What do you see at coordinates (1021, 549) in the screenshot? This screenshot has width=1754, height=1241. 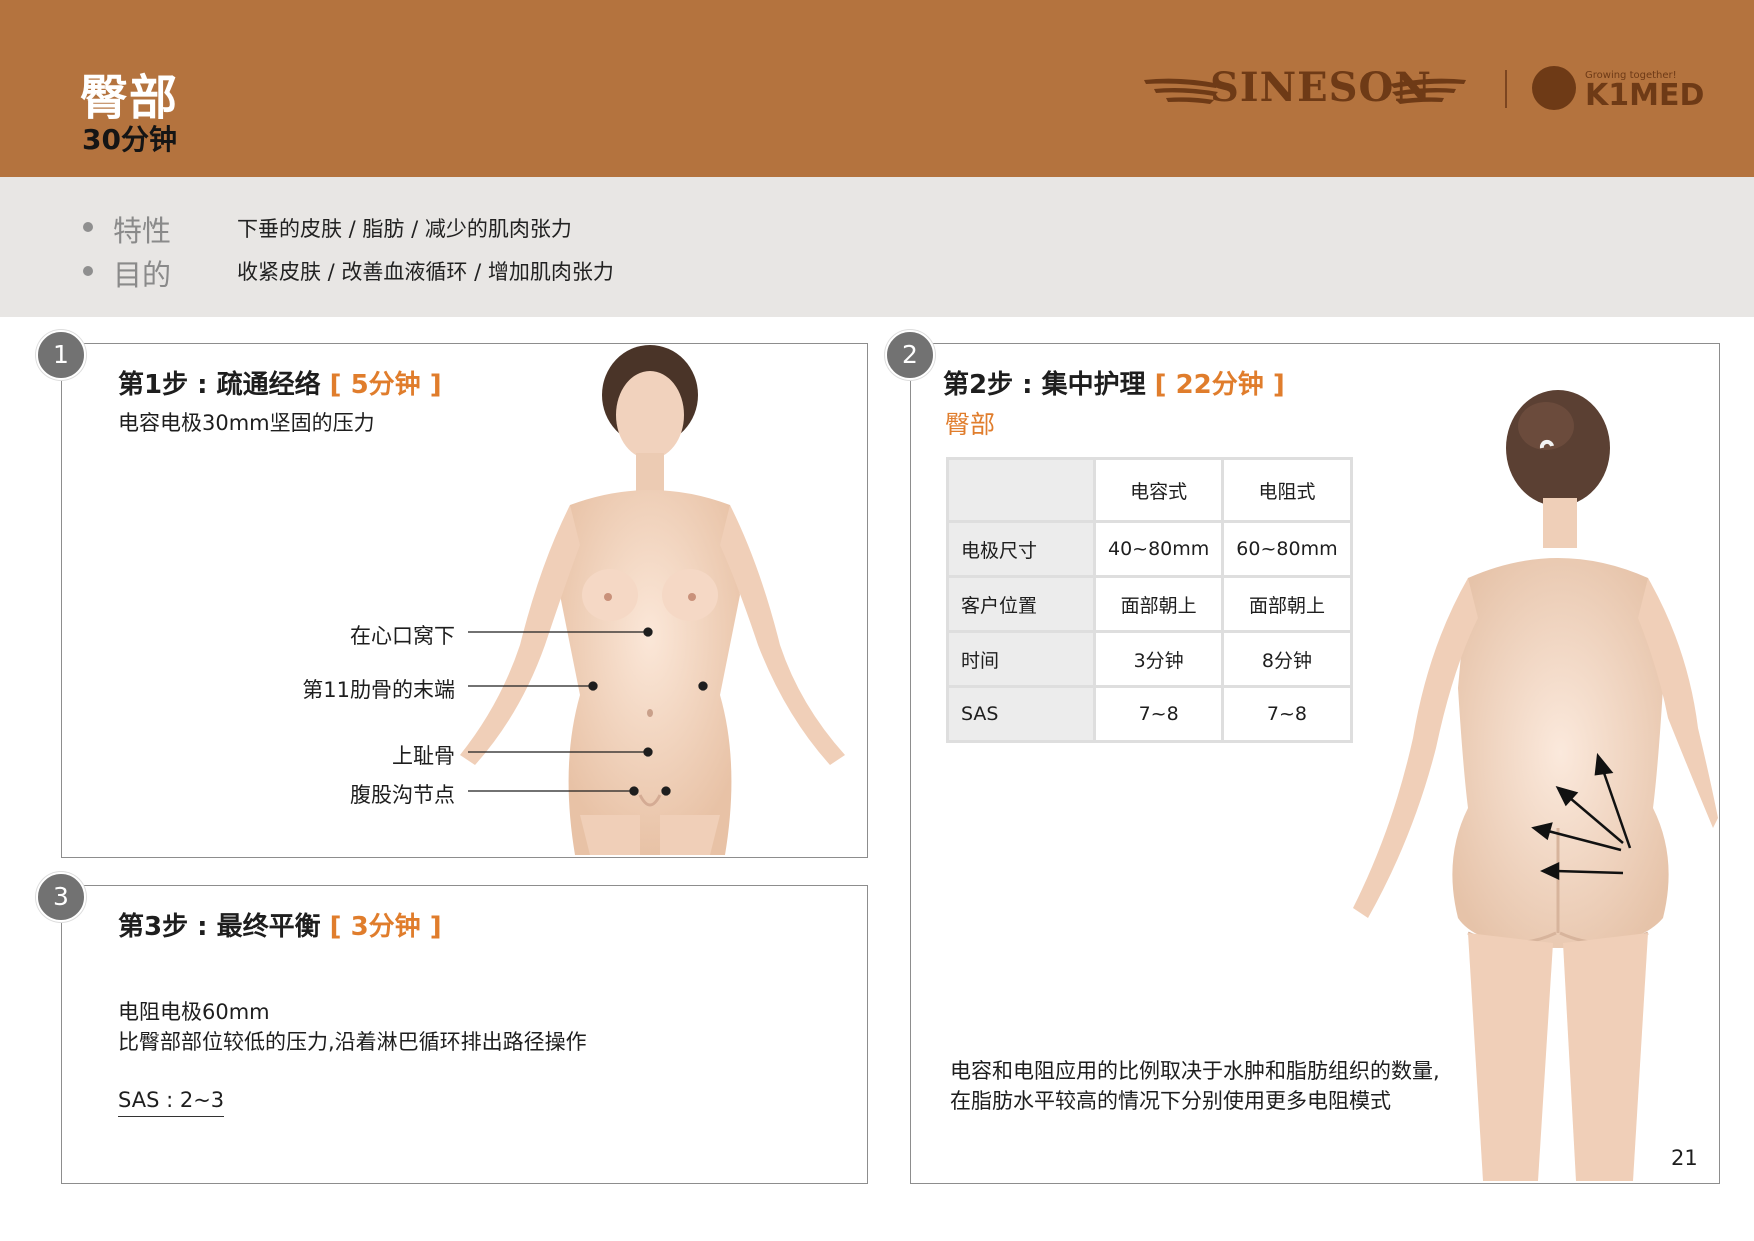 I see `table-row-label: 电极尺寸` at bounding box center [1021, 549].